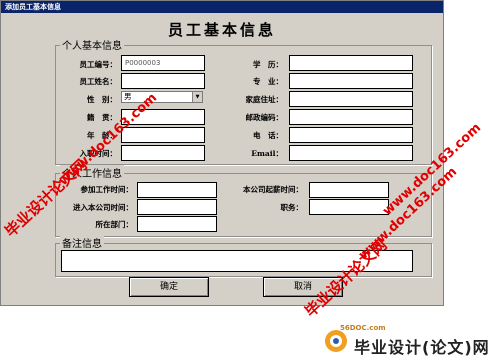  Describe the element at coordinates (268, 135) in the screenshot. I see `label-phone: 电 话：` at that location.